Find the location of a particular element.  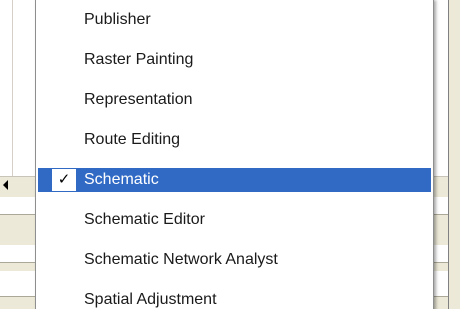

menu-item-label: Schematic Editor is located at coordinates (144, 219).